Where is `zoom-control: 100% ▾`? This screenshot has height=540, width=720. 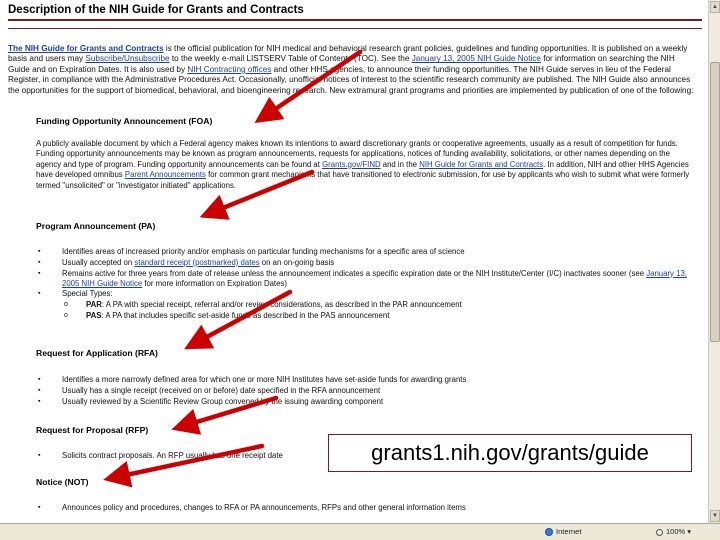 zoom-control: 100% ▾ is located at coordinates (673, 531).